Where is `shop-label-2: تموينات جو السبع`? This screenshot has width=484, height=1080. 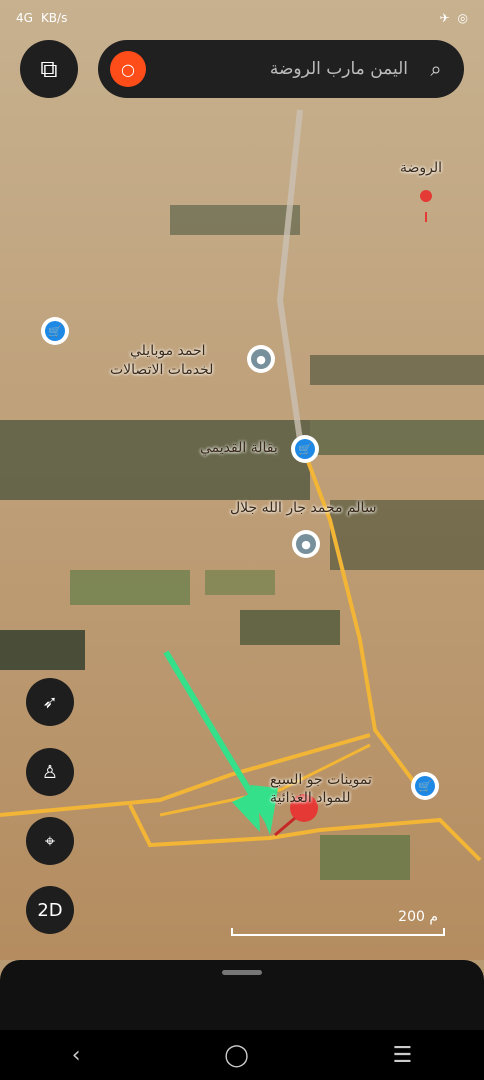 shop-label-2: تموينات جو السبع is located at coordinates (321, 780).